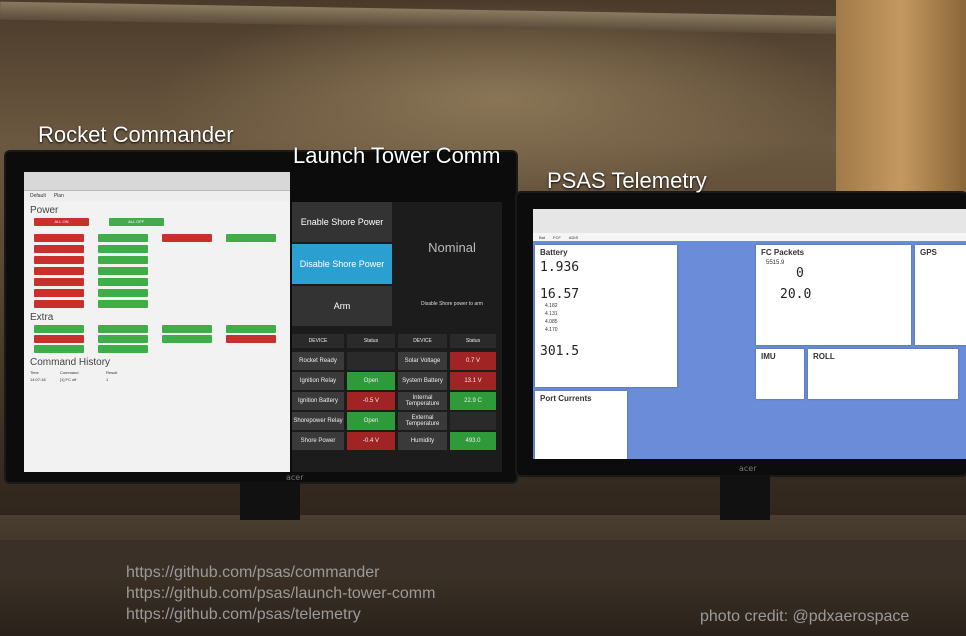 The height and width of the screenshot is (636, 966). Describe the element at coordinates (473, 381) in the screenshot. I see `status-cell: 13.1 V` at that location.